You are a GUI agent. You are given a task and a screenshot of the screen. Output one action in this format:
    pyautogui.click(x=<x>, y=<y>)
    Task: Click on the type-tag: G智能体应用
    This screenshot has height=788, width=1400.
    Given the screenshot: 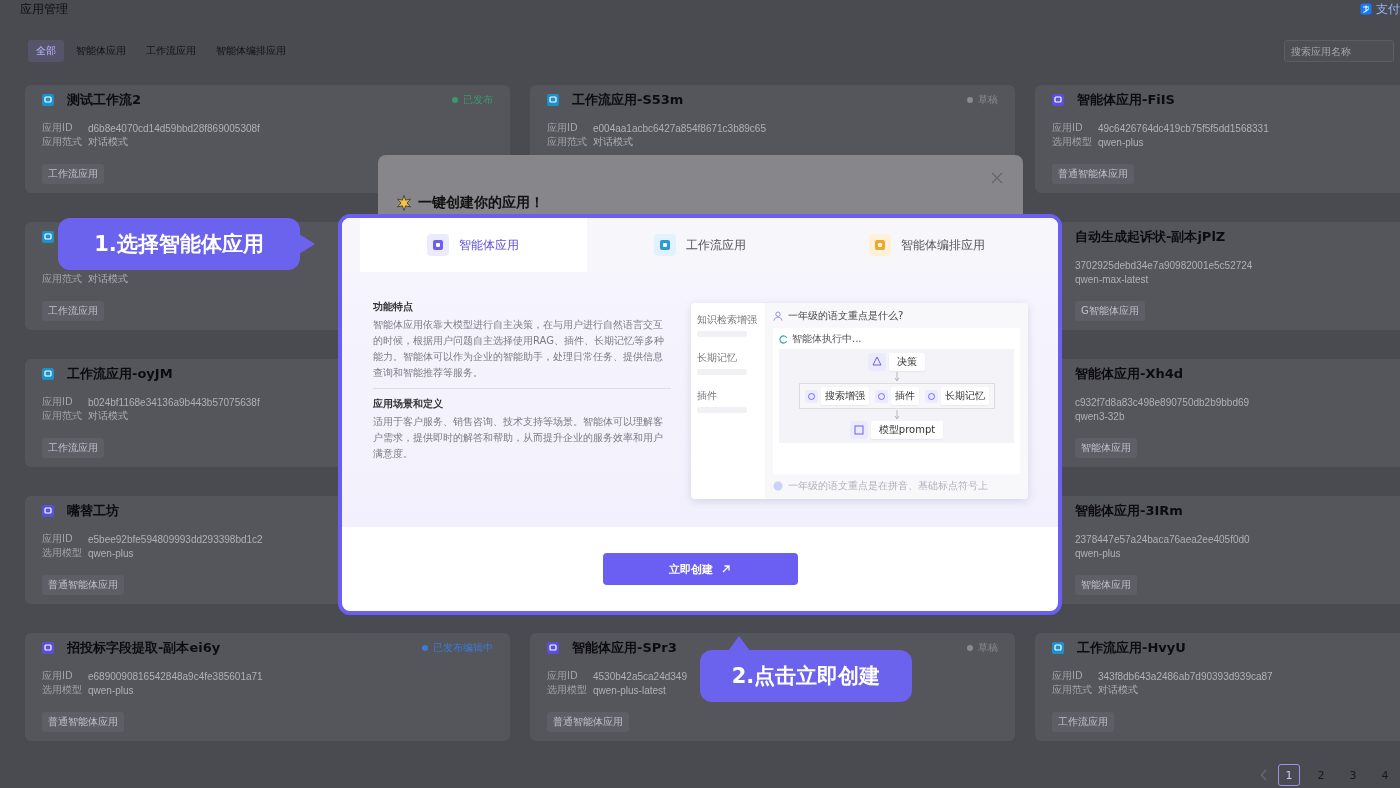 What is the action you would take?
    pyautogui.click(x=1110, y=311)
    